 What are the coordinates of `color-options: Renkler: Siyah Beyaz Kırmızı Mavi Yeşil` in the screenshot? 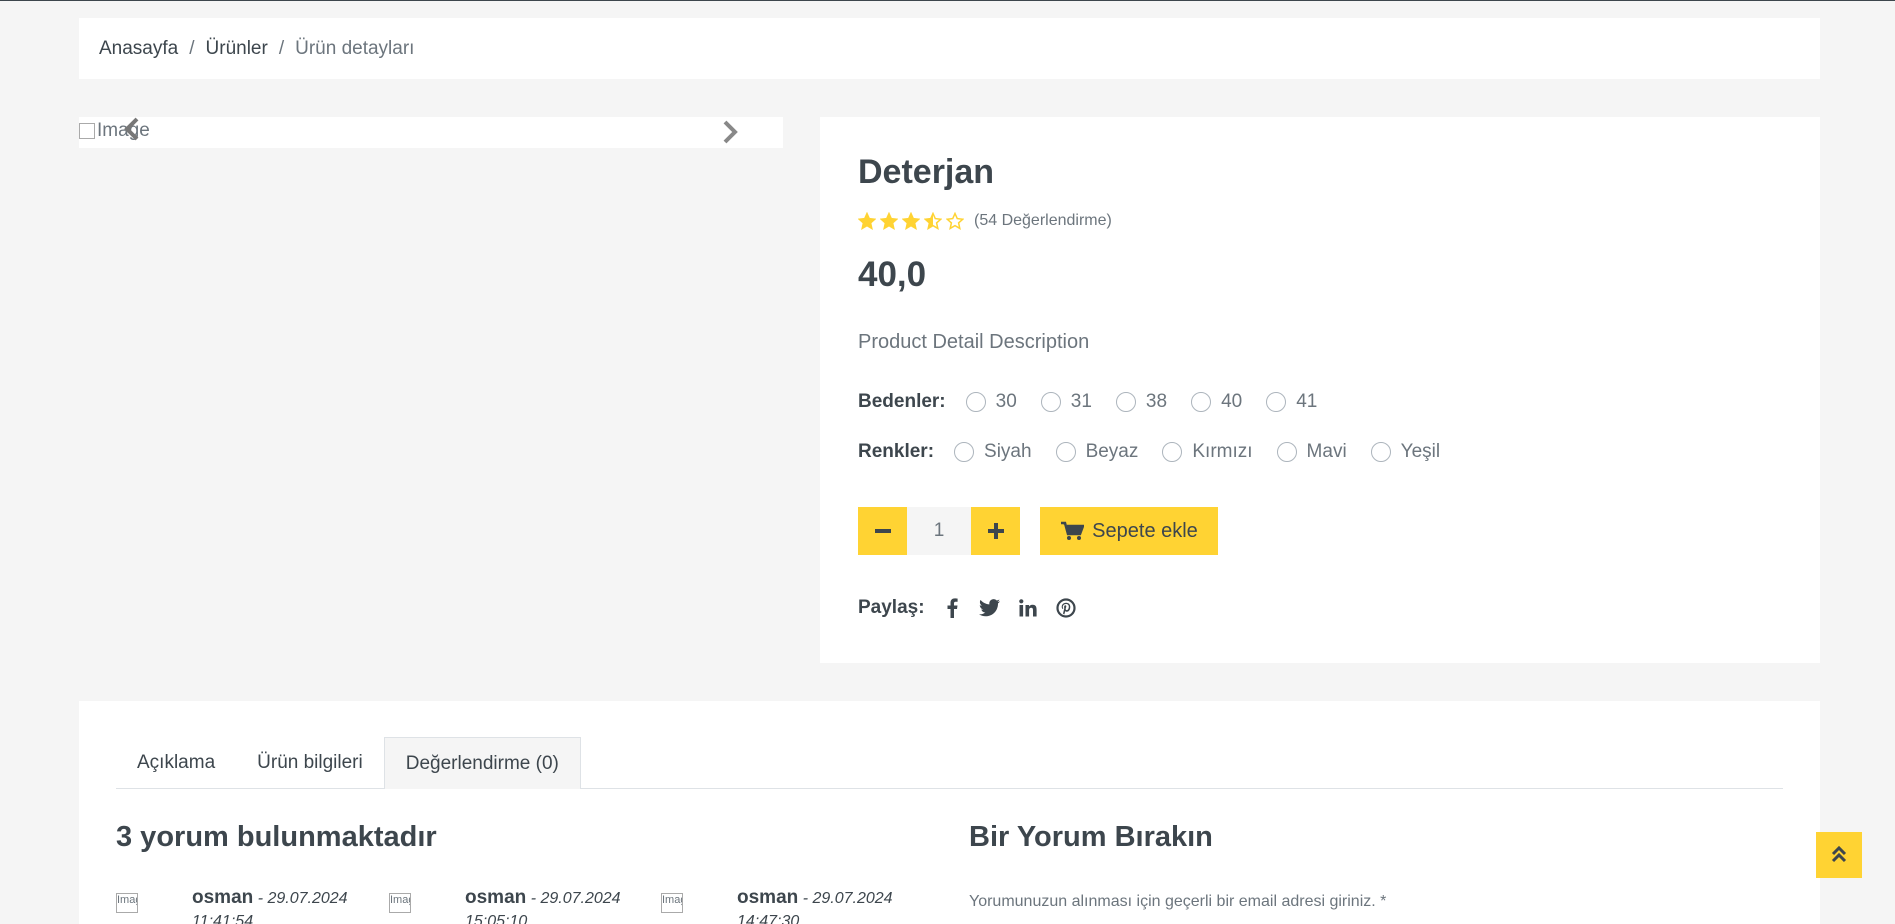 It's located at (1161, 452).